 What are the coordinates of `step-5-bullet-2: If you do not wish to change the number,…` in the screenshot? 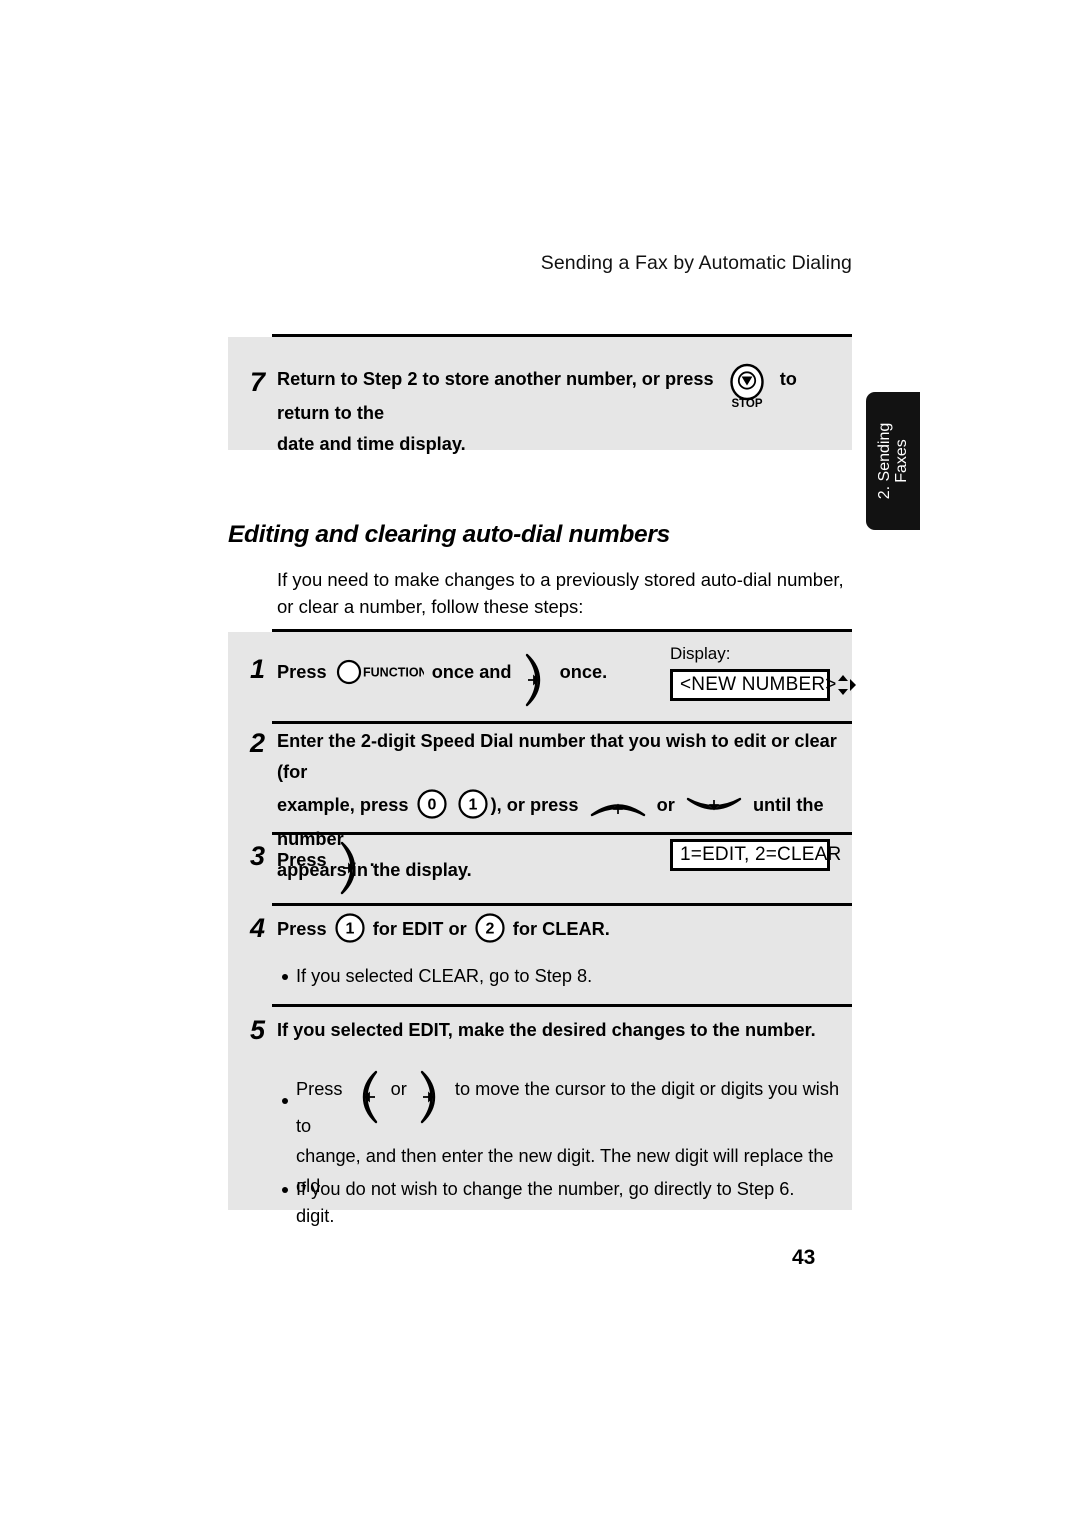 It's located at (545, 1189).